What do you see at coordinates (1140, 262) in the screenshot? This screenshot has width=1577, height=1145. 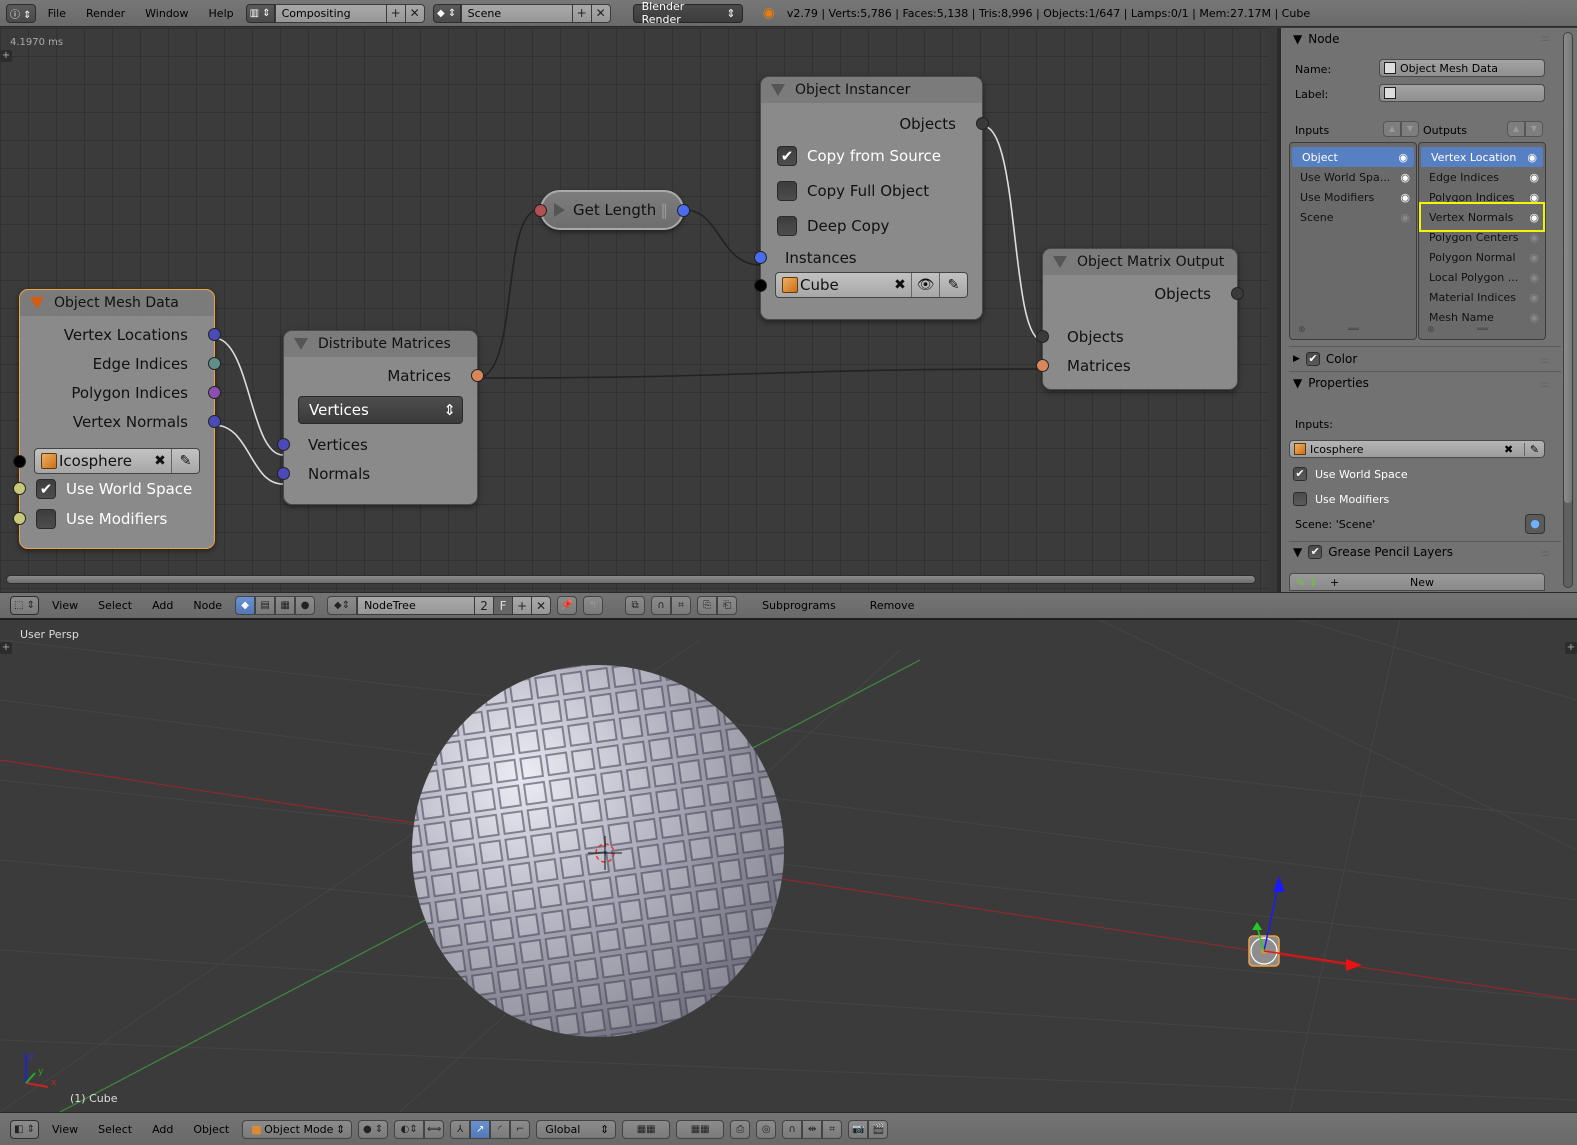 I see `node-header: Object Matrix Output` at bounding box center [1140, 262].